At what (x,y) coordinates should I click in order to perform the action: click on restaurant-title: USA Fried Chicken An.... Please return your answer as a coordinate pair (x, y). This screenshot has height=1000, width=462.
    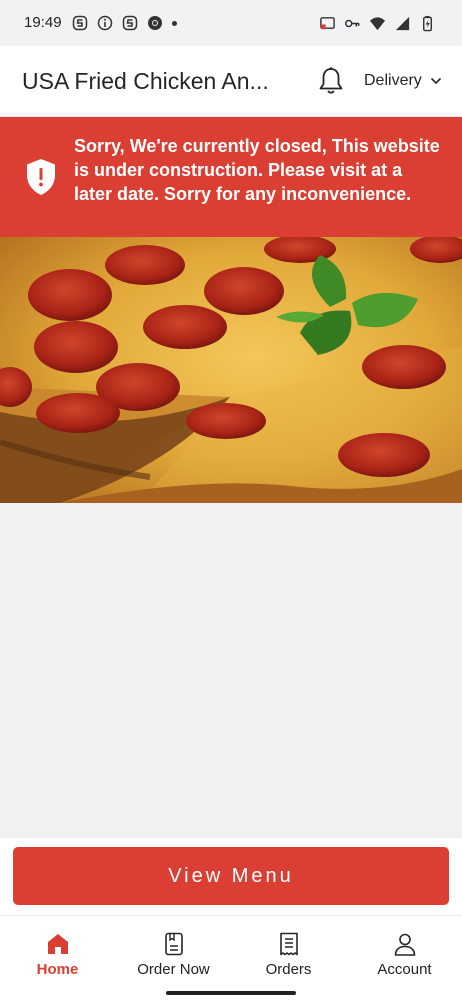
    Looking at the image, I should click on (145, 81).